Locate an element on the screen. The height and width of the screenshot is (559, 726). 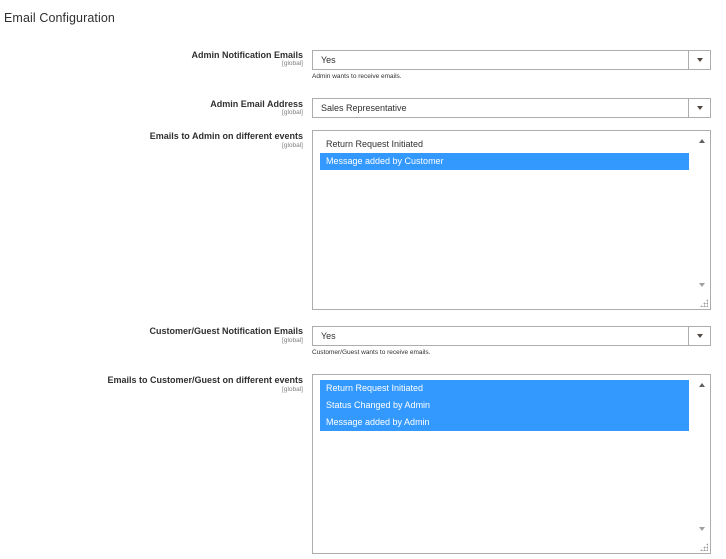
admin-email-value: Sales Representative is located at coordinates (364, 108).